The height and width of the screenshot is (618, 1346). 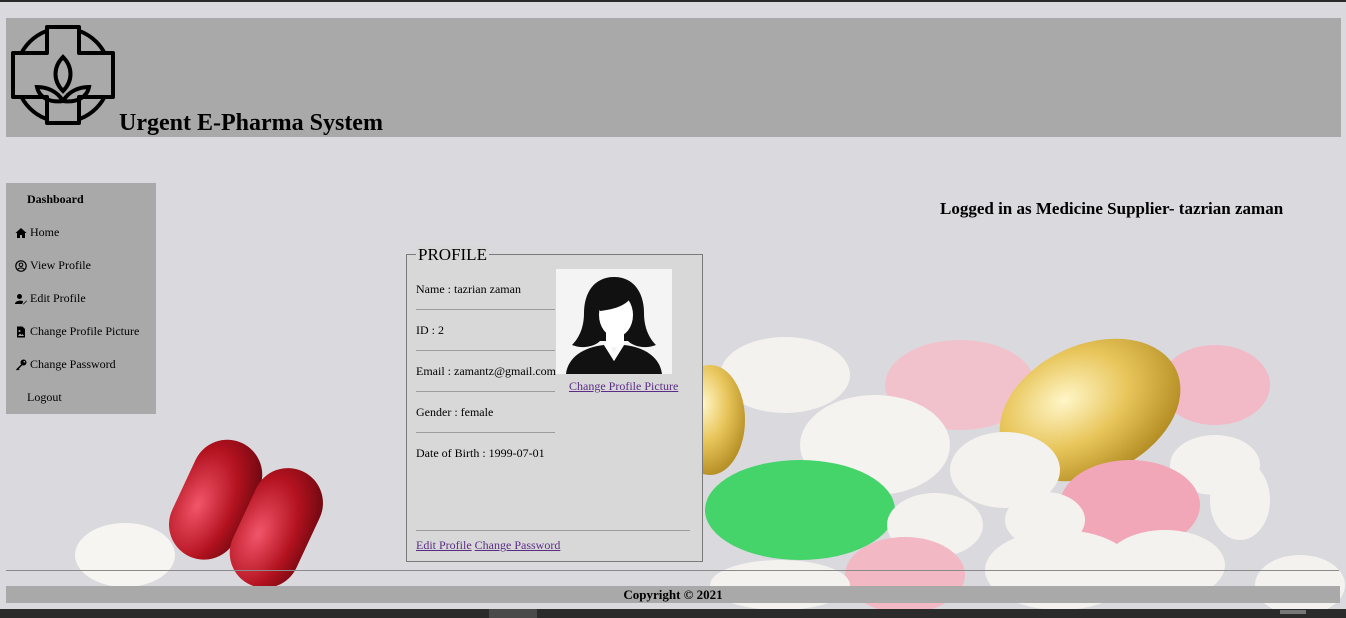 I want to click on sidebar-item-label: Logout, so click(x=44, y=397).